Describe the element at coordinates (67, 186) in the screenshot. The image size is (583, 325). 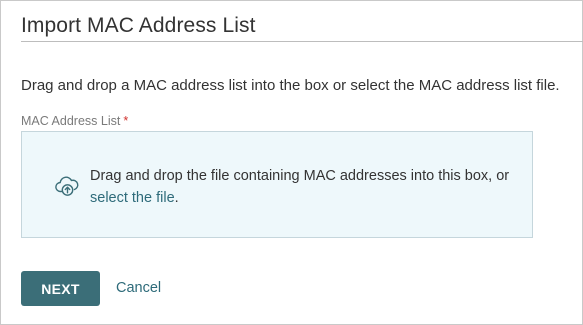
I see `cloud-upload-icon` at that location.